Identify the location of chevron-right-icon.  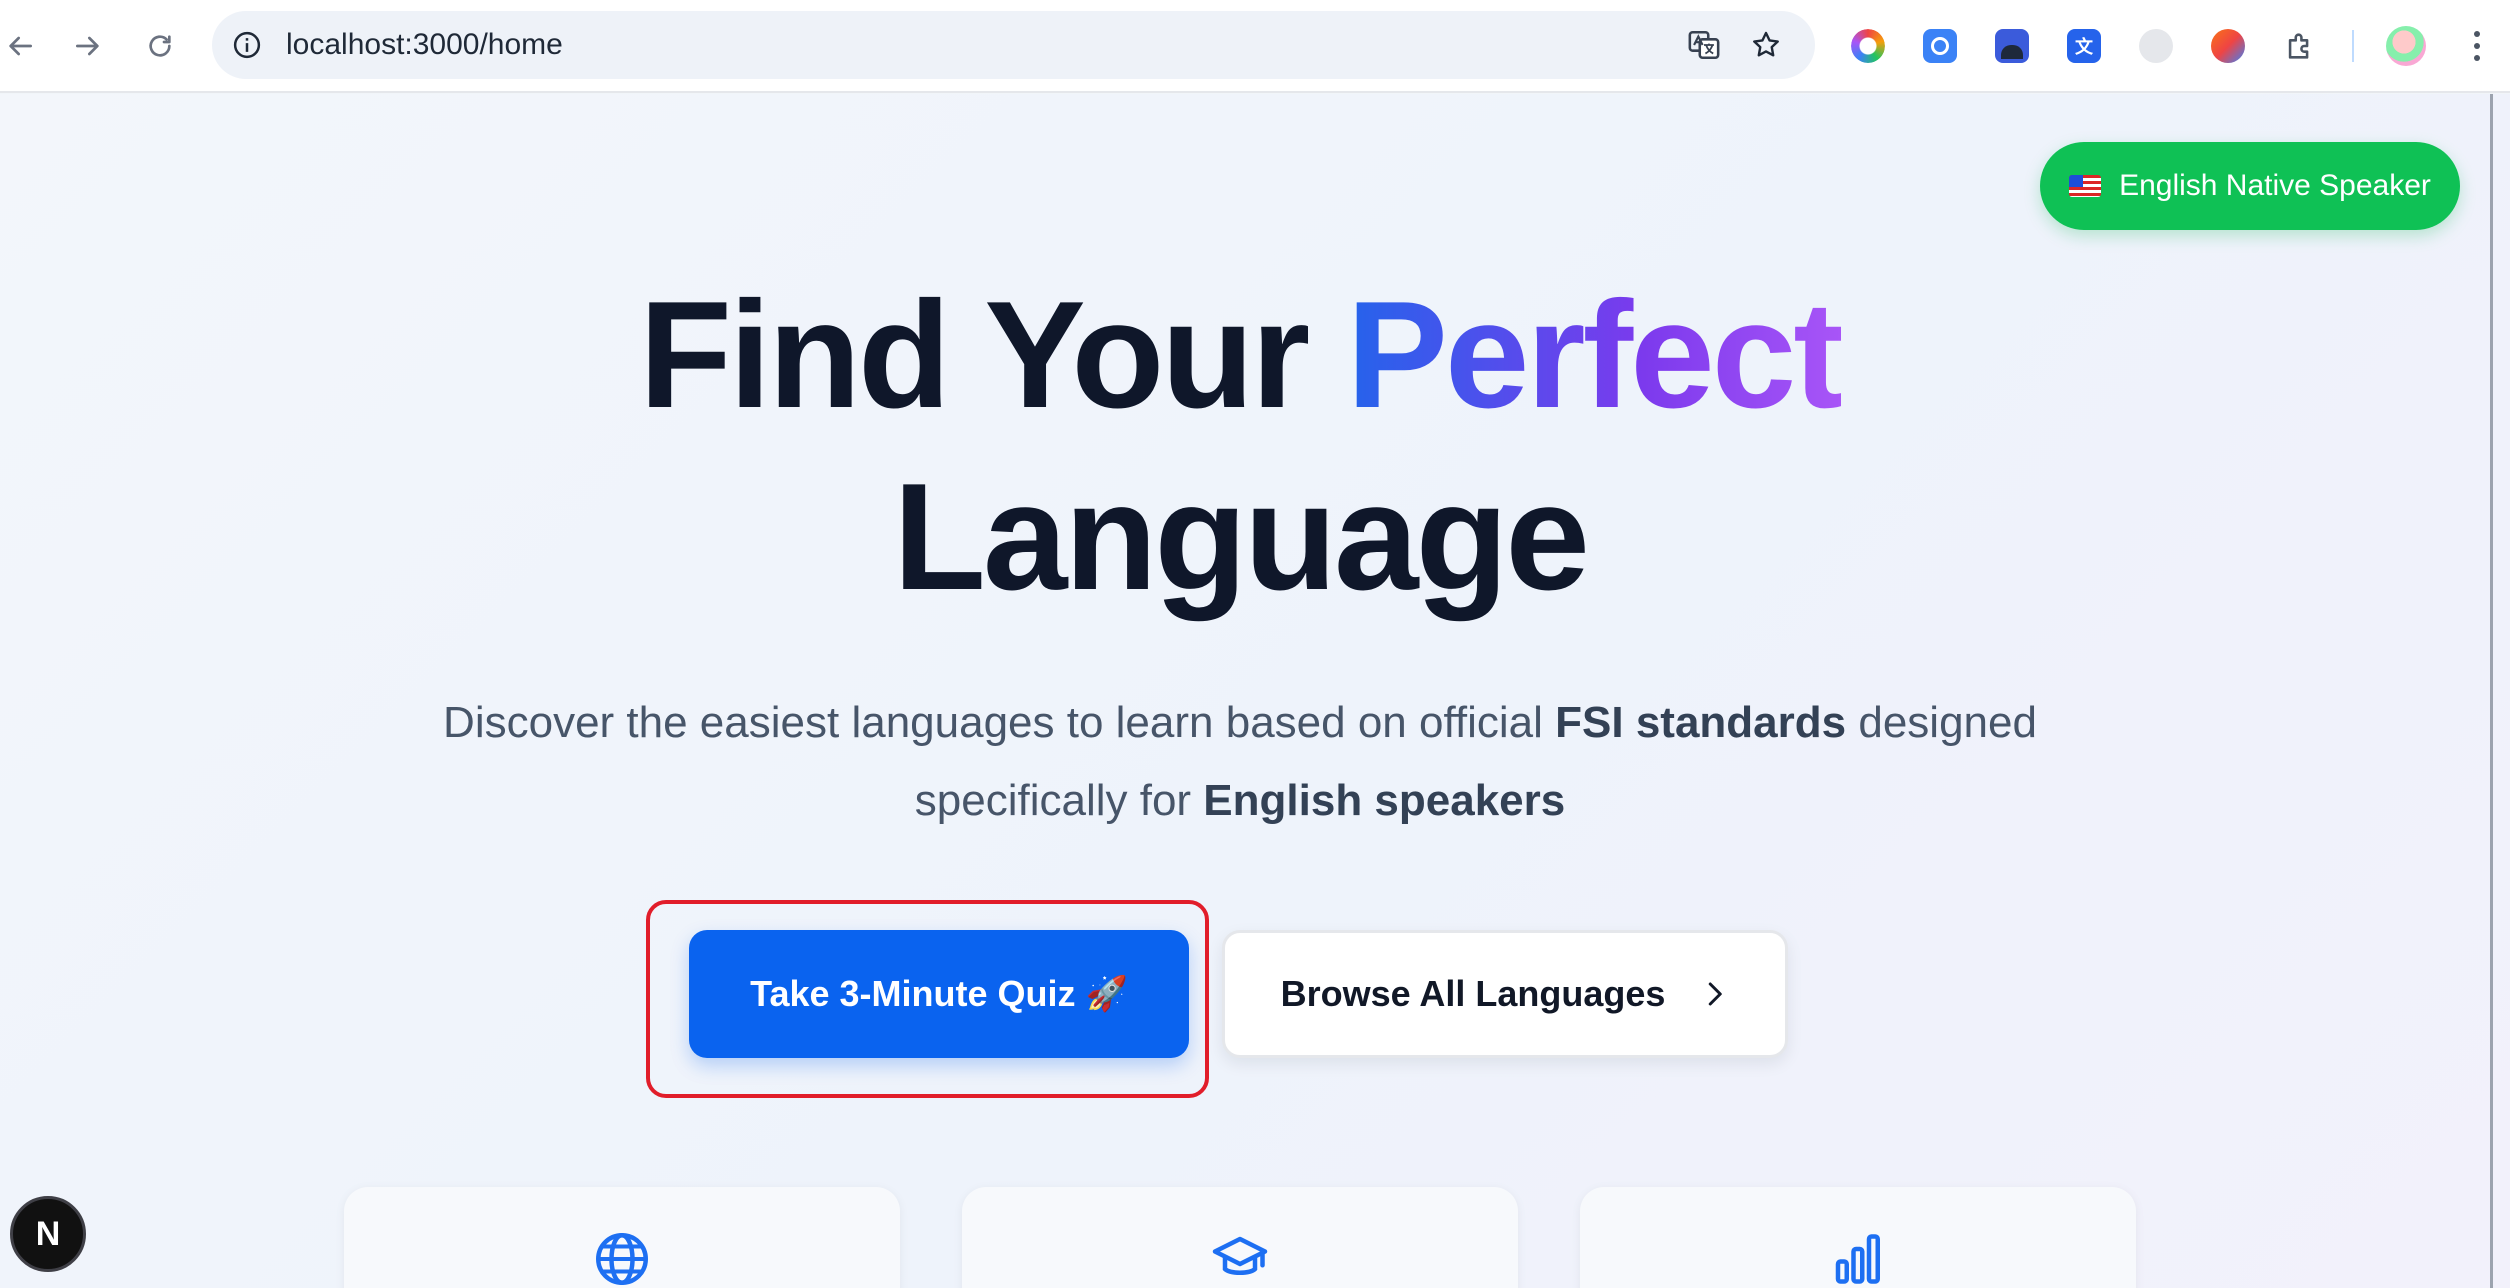
(1714, 994).